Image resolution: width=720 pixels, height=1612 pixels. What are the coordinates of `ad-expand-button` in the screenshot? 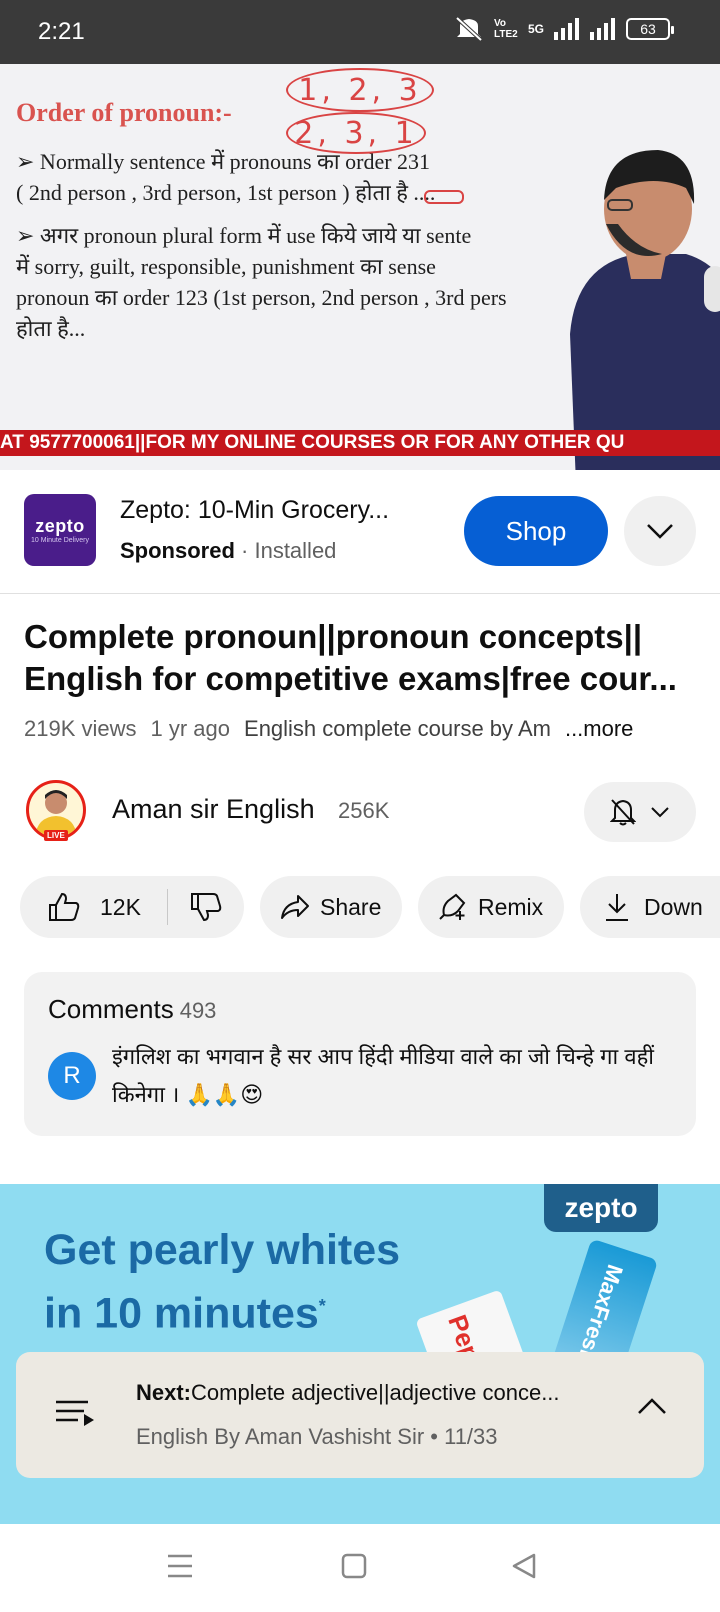 It's located at (660, 531).